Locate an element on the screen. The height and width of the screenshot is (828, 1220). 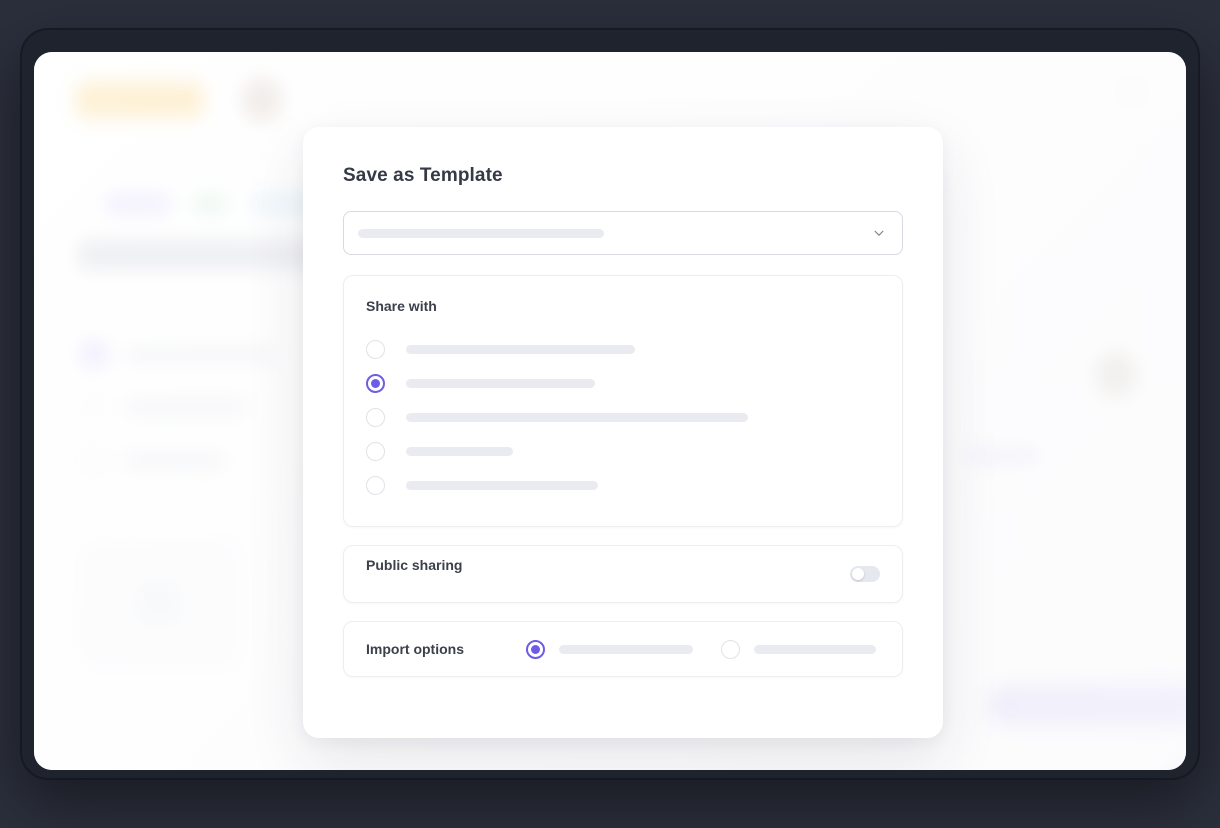
public-sharing-toggle is located at coordinates (865, 574).